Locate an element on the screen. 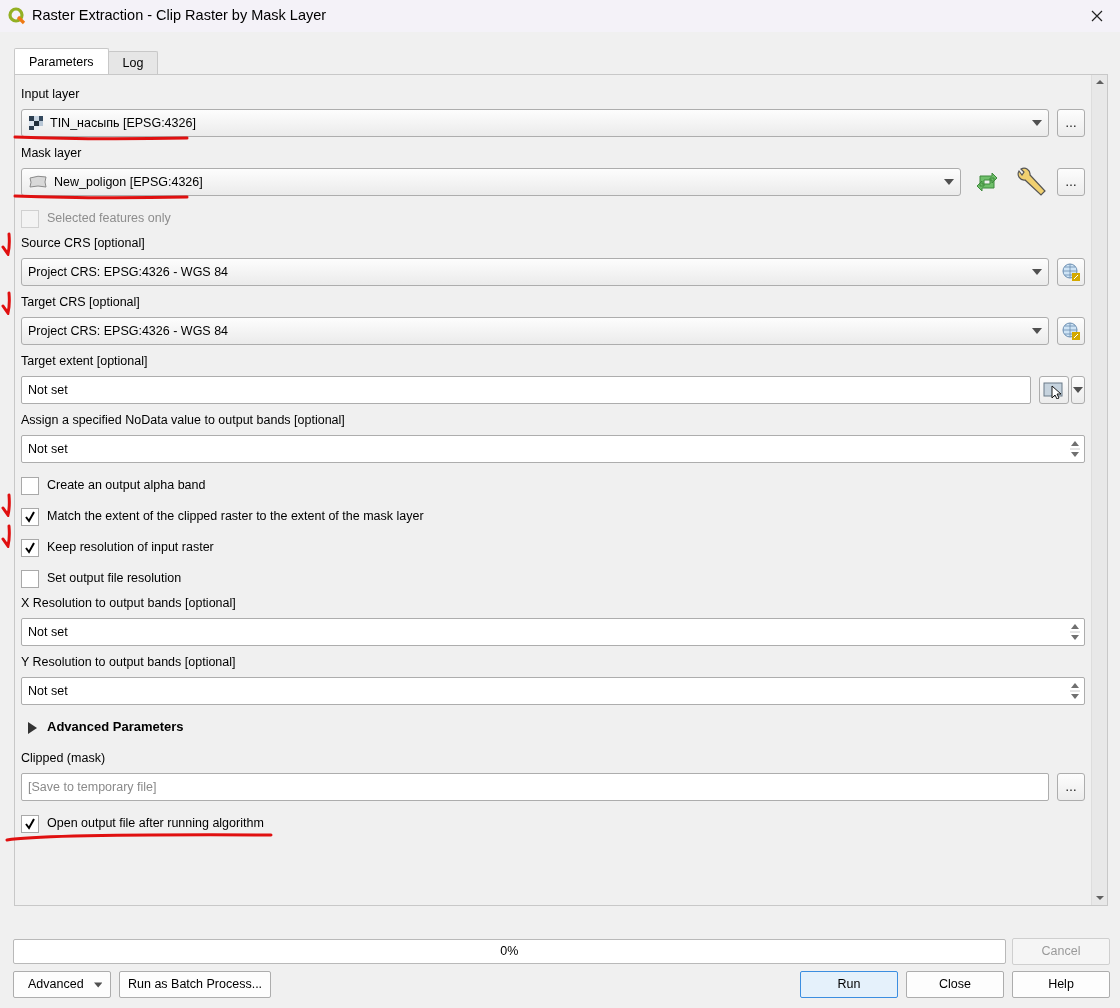 The width and height of the screenshot is (1120, 1008). scrollbar is located at coordinates (1099, 490).